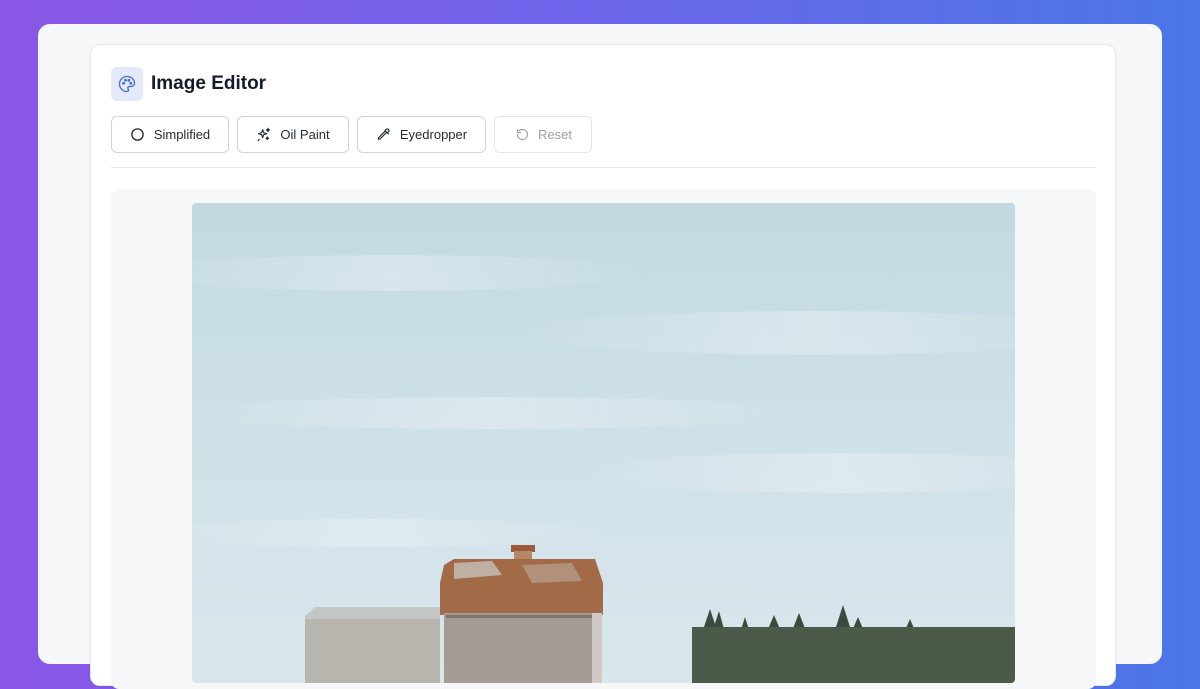 Image resolution: width=1200 pixels, height=689 pixels. What do you see at coordinates (522, 135) in the screenshot?
I see `reset-icon` at bounding box center [522, 135].